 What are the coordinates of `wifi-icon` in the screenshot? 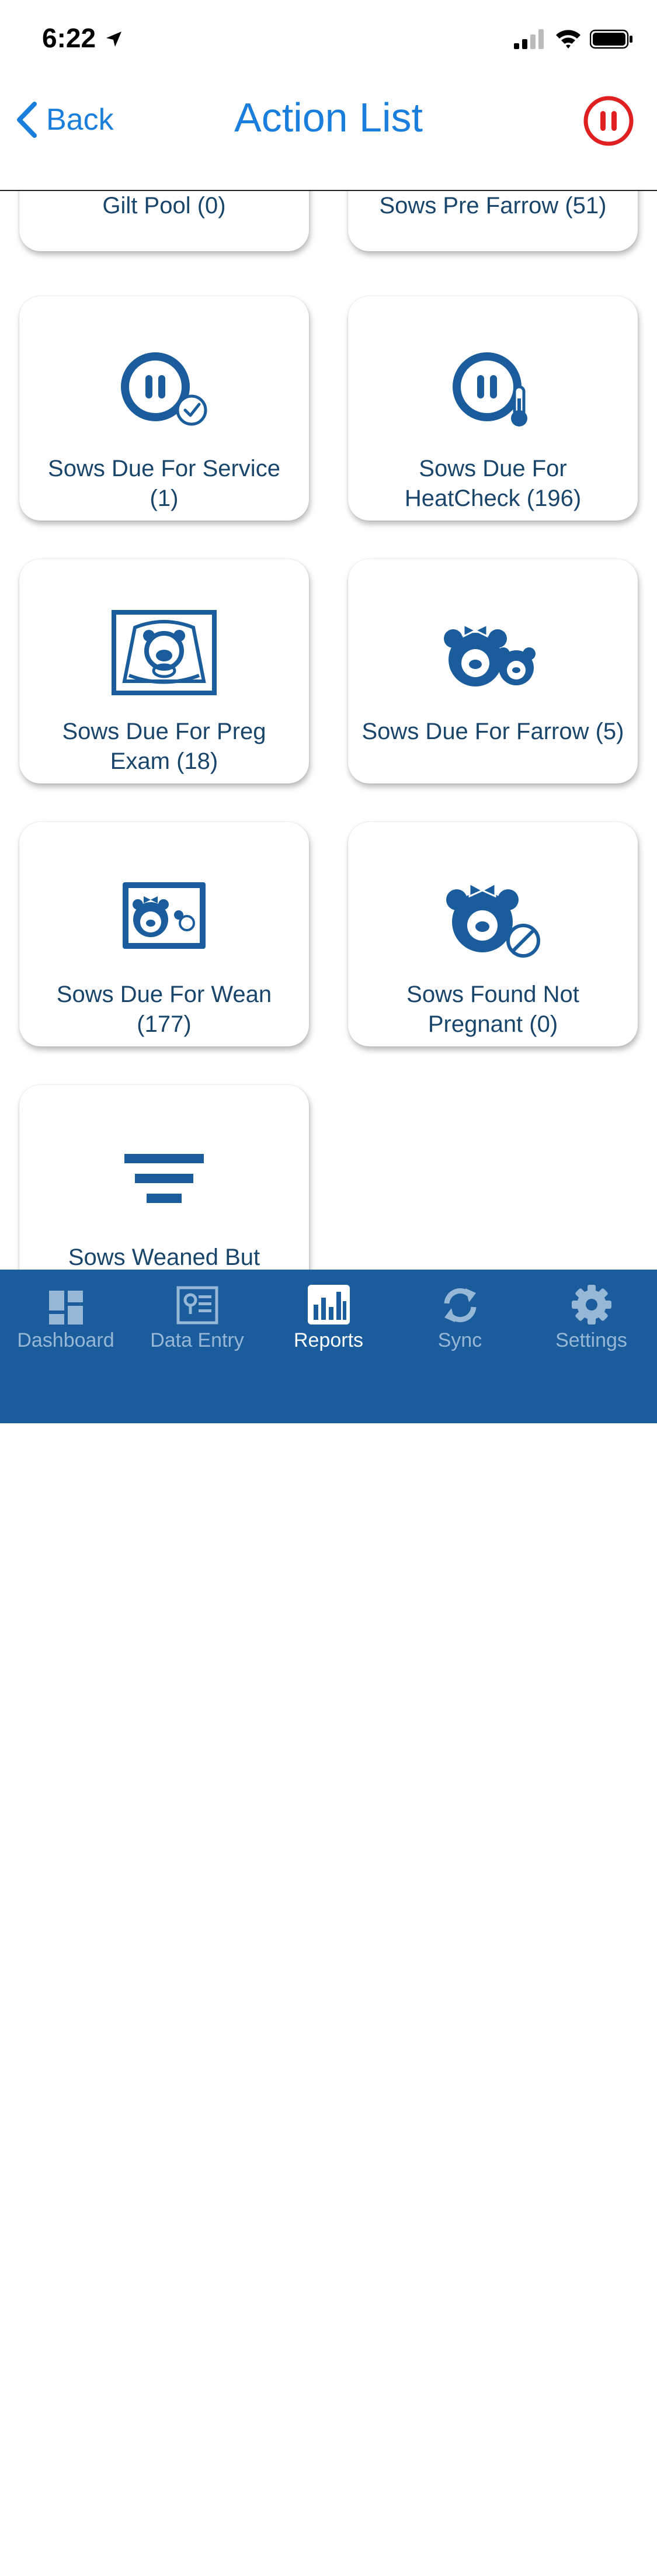 It's located at (568, 39).